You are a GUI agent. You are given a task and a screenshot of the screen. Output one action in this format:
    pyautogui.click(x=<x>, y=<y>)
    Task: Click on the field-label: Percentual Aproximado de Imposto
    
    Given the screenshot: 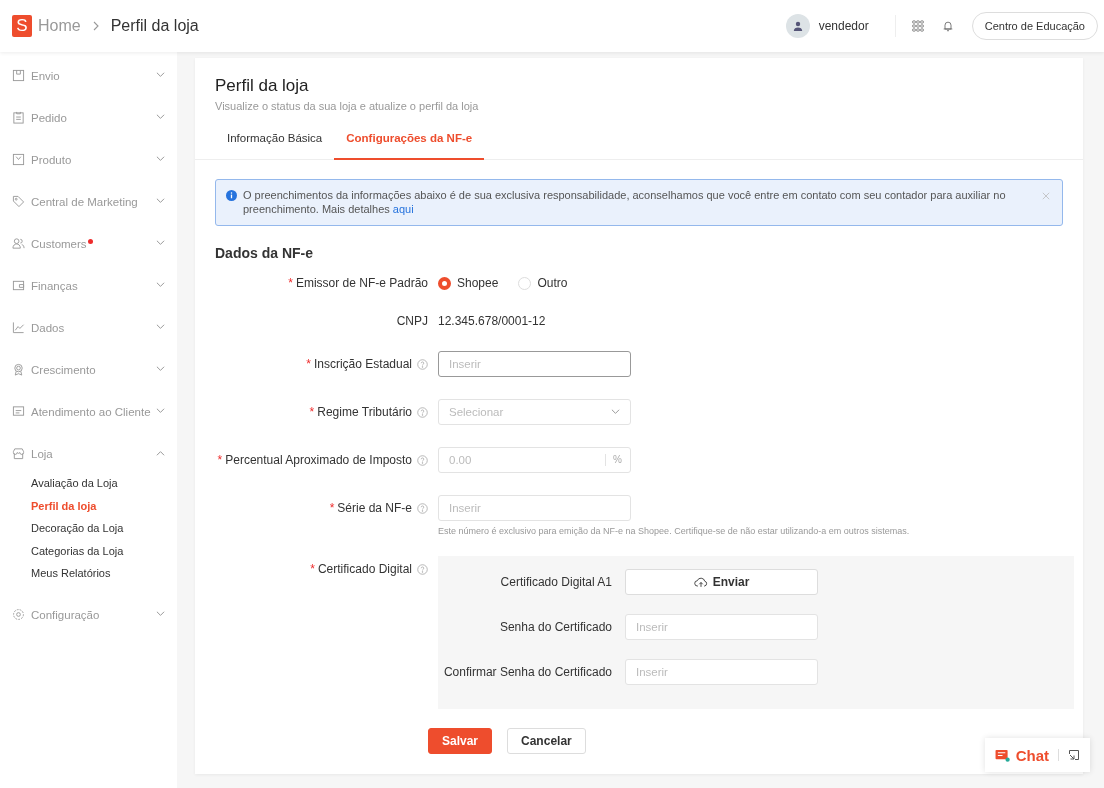 What is the action you would take?
    pyautogui.click(x=318, y=460)
    